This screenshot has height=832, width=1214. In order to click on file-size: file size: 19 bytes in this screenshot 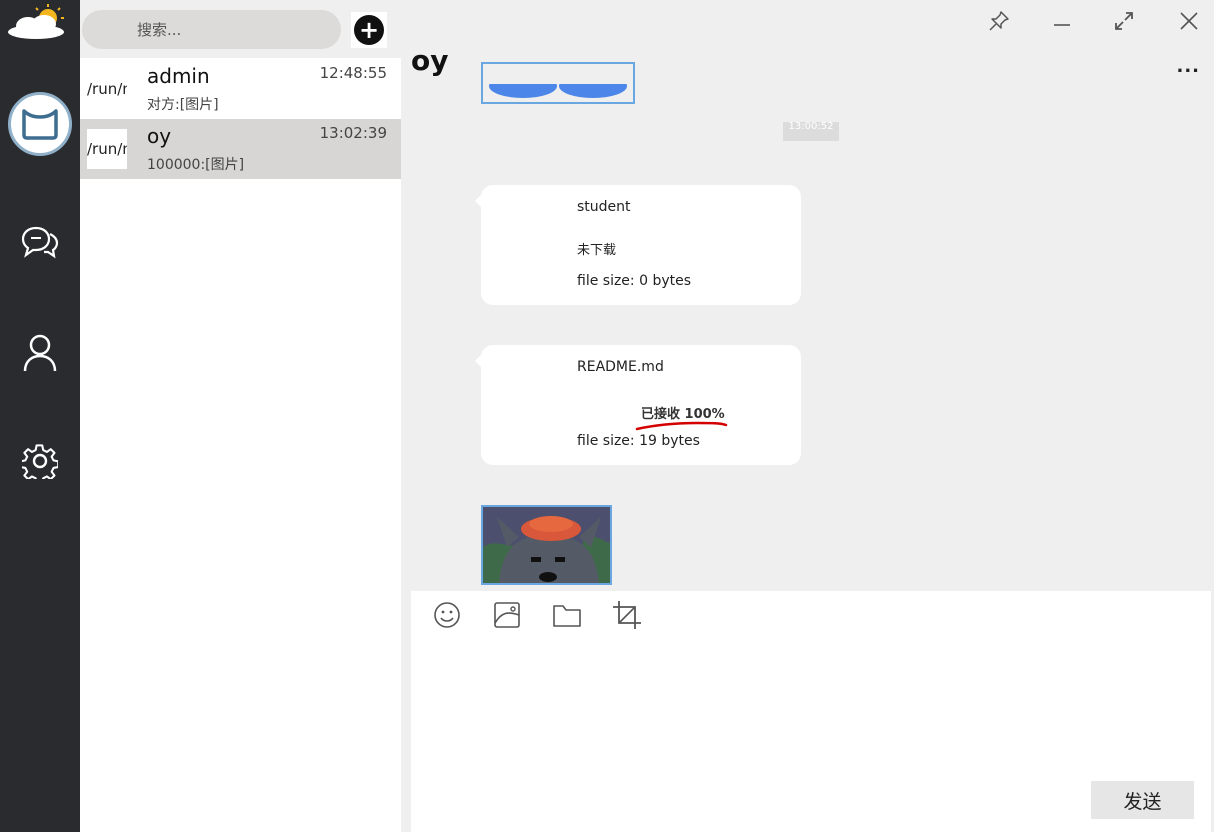, I will do `click(638, 441)`.